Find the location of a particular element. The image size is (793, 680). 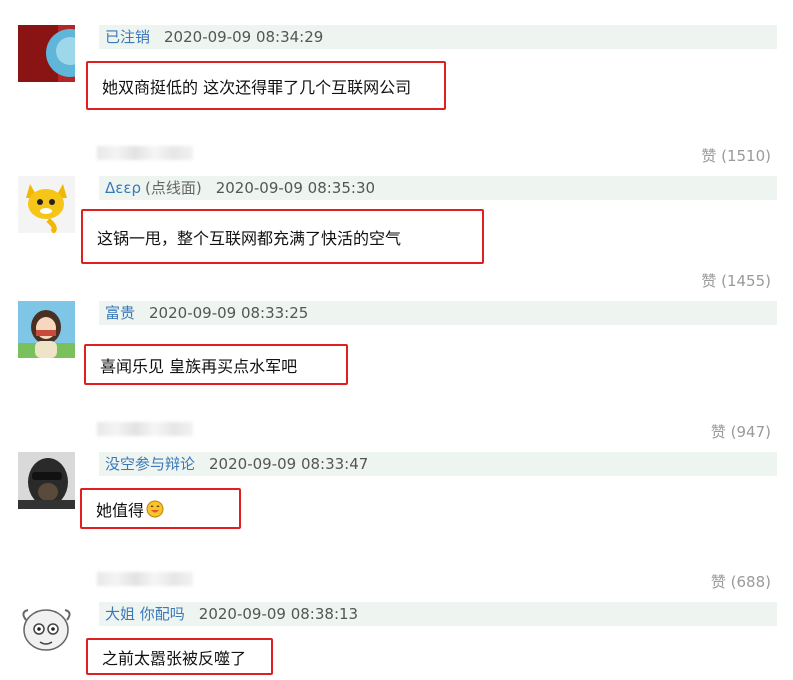

comment-text: 她双商挺低的 这次还得罪了几个互联网公司 is located at coordinates (257, 87).